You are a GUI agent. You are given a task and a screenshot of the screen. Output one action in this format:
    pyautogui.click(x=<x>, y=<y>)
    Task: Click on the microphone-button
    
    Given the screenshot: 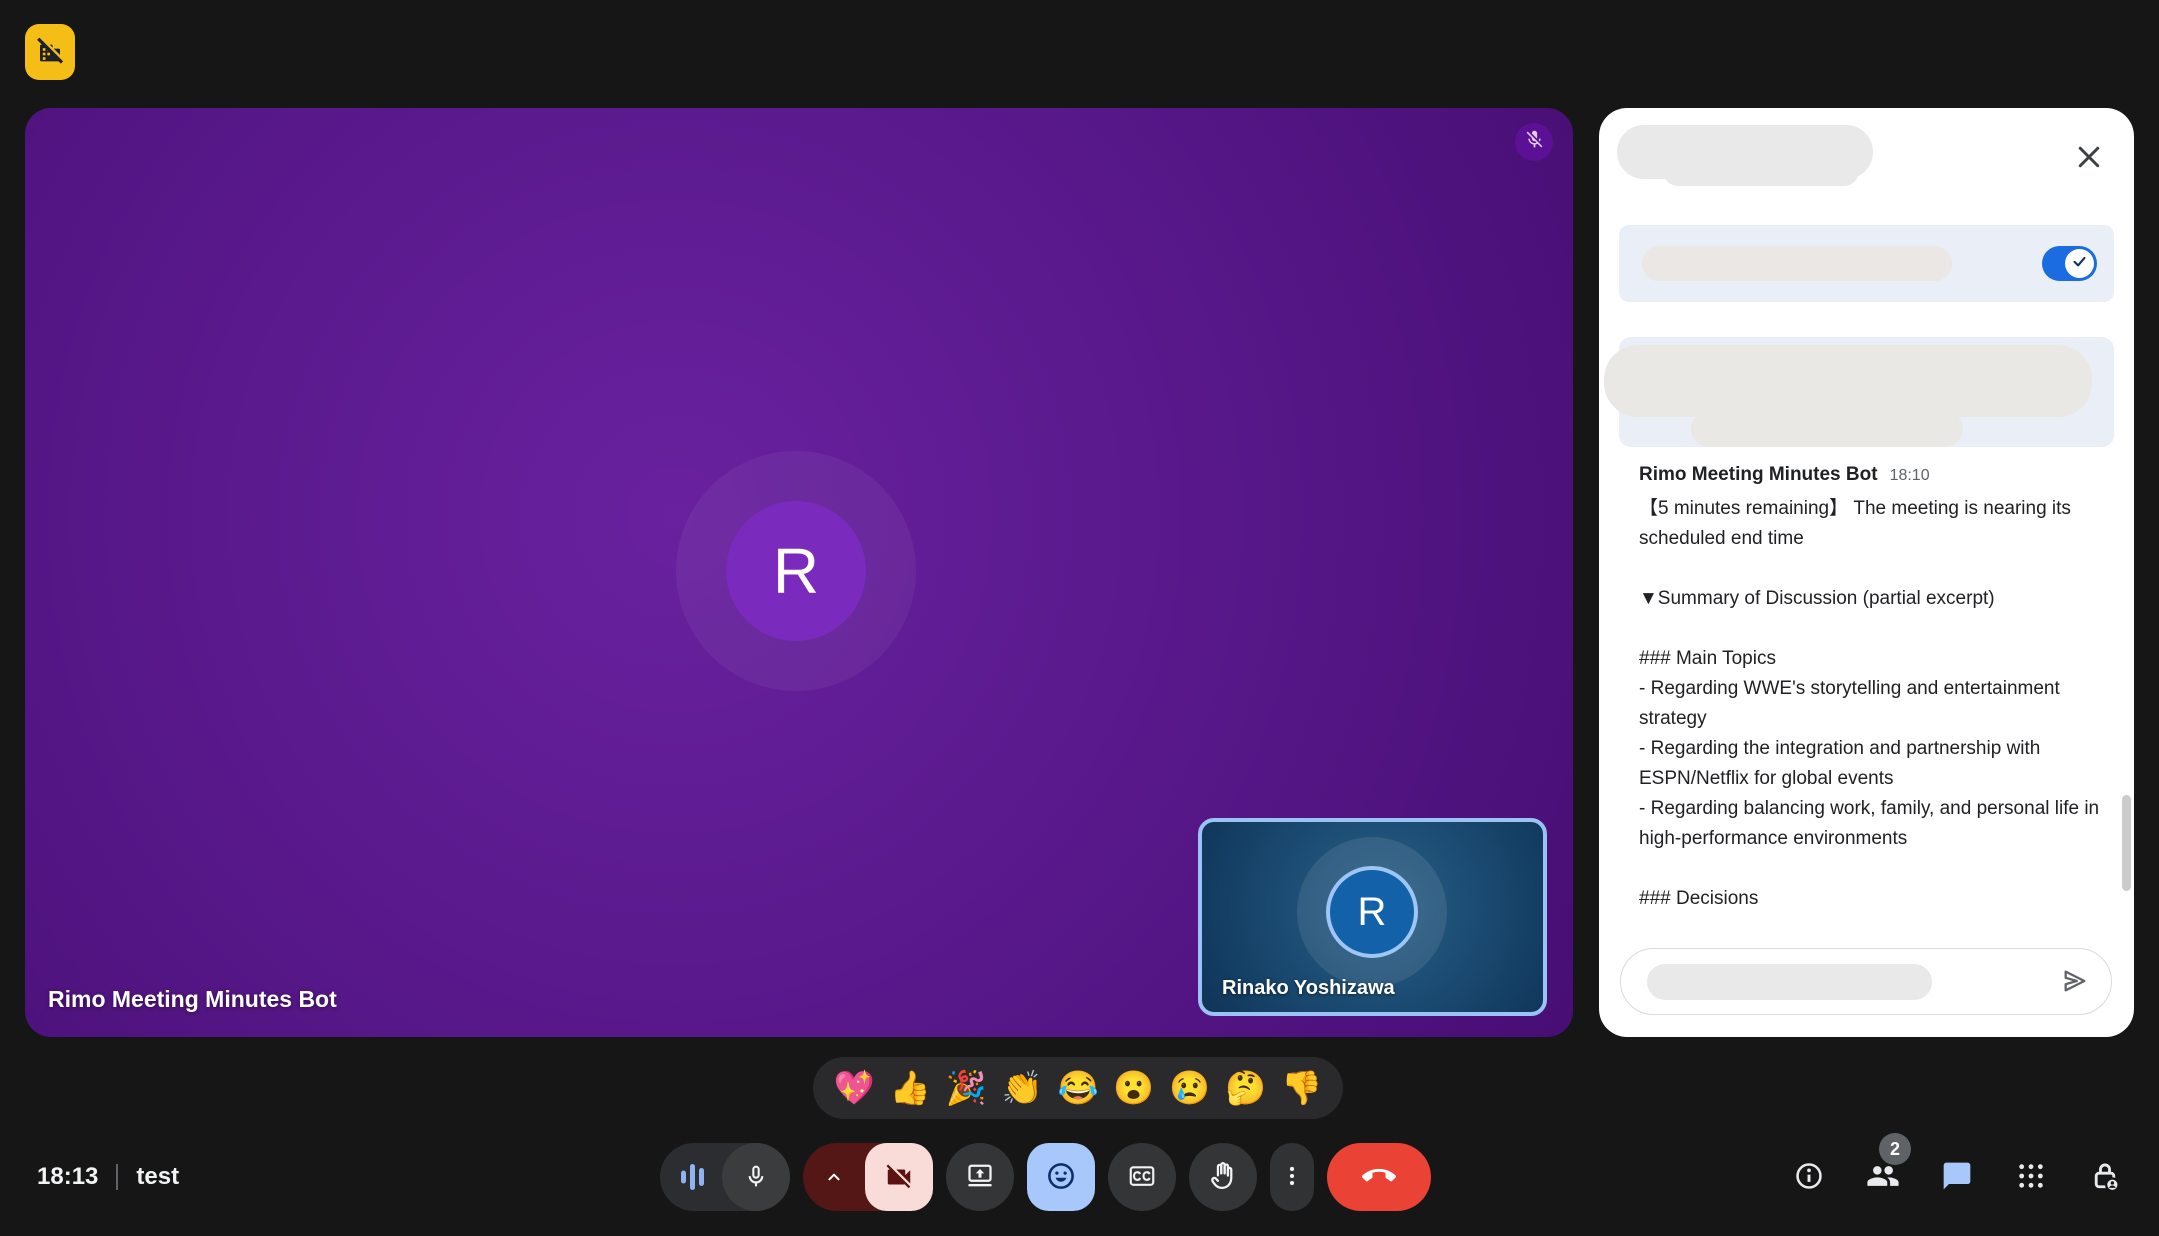 What is the action you would take?
    pyautogui.click(x=725, y=1177)
    